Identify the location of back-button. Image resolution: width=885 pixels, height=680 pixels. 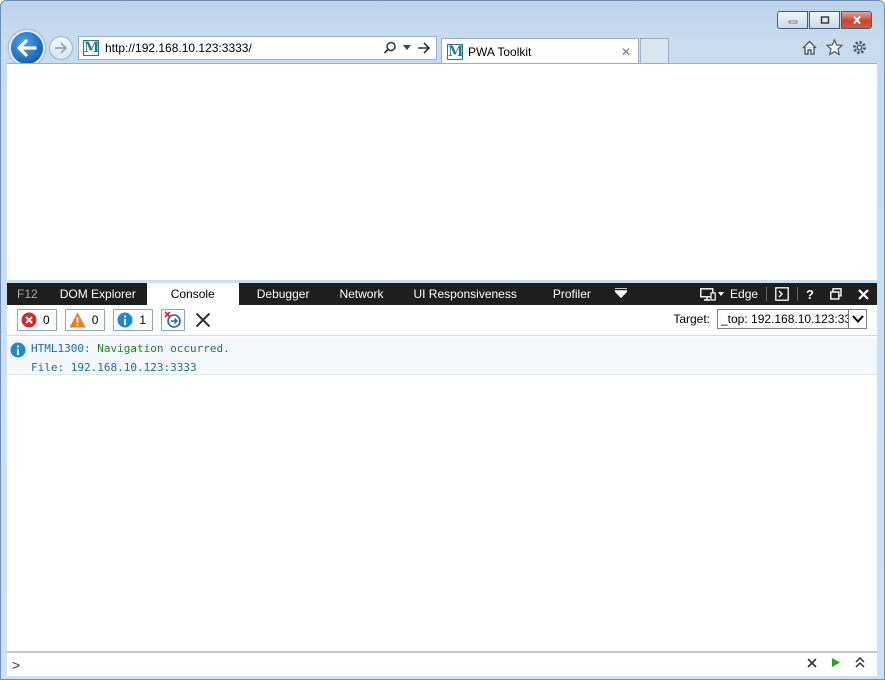
(27, 48).